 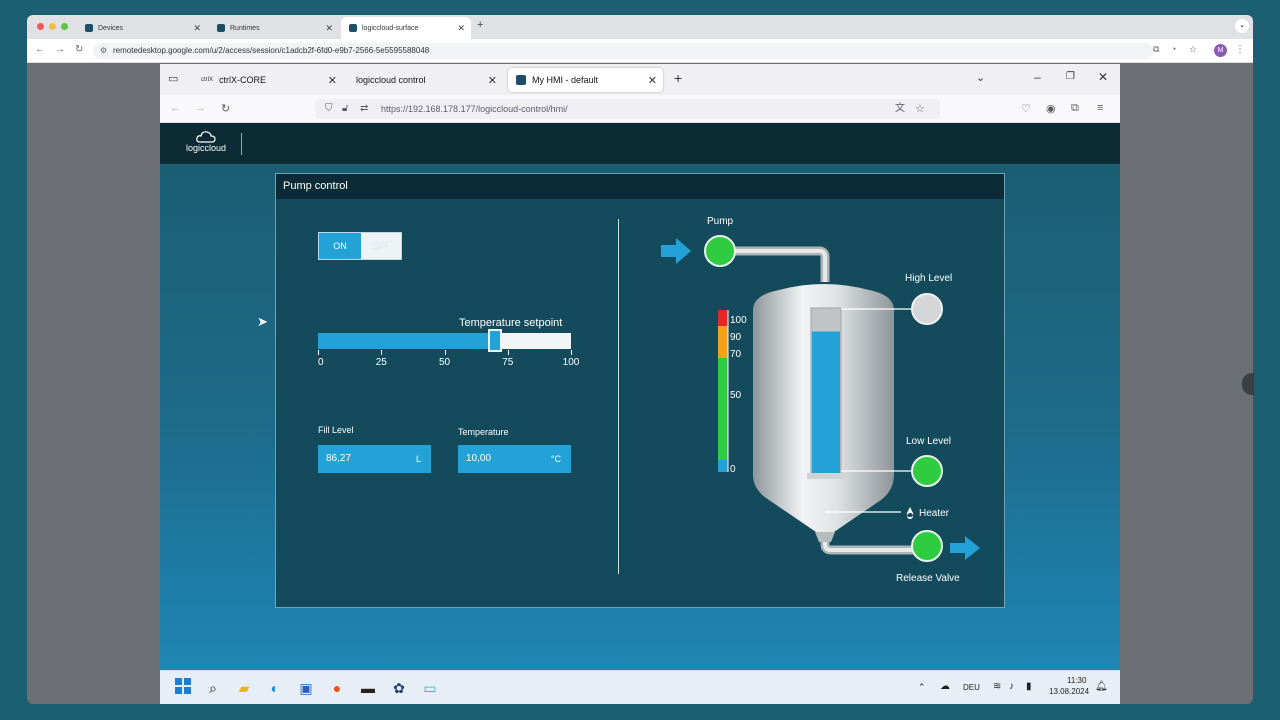 I want to click on fill-level-display: 86,27 L, so click(x=374, y=459).